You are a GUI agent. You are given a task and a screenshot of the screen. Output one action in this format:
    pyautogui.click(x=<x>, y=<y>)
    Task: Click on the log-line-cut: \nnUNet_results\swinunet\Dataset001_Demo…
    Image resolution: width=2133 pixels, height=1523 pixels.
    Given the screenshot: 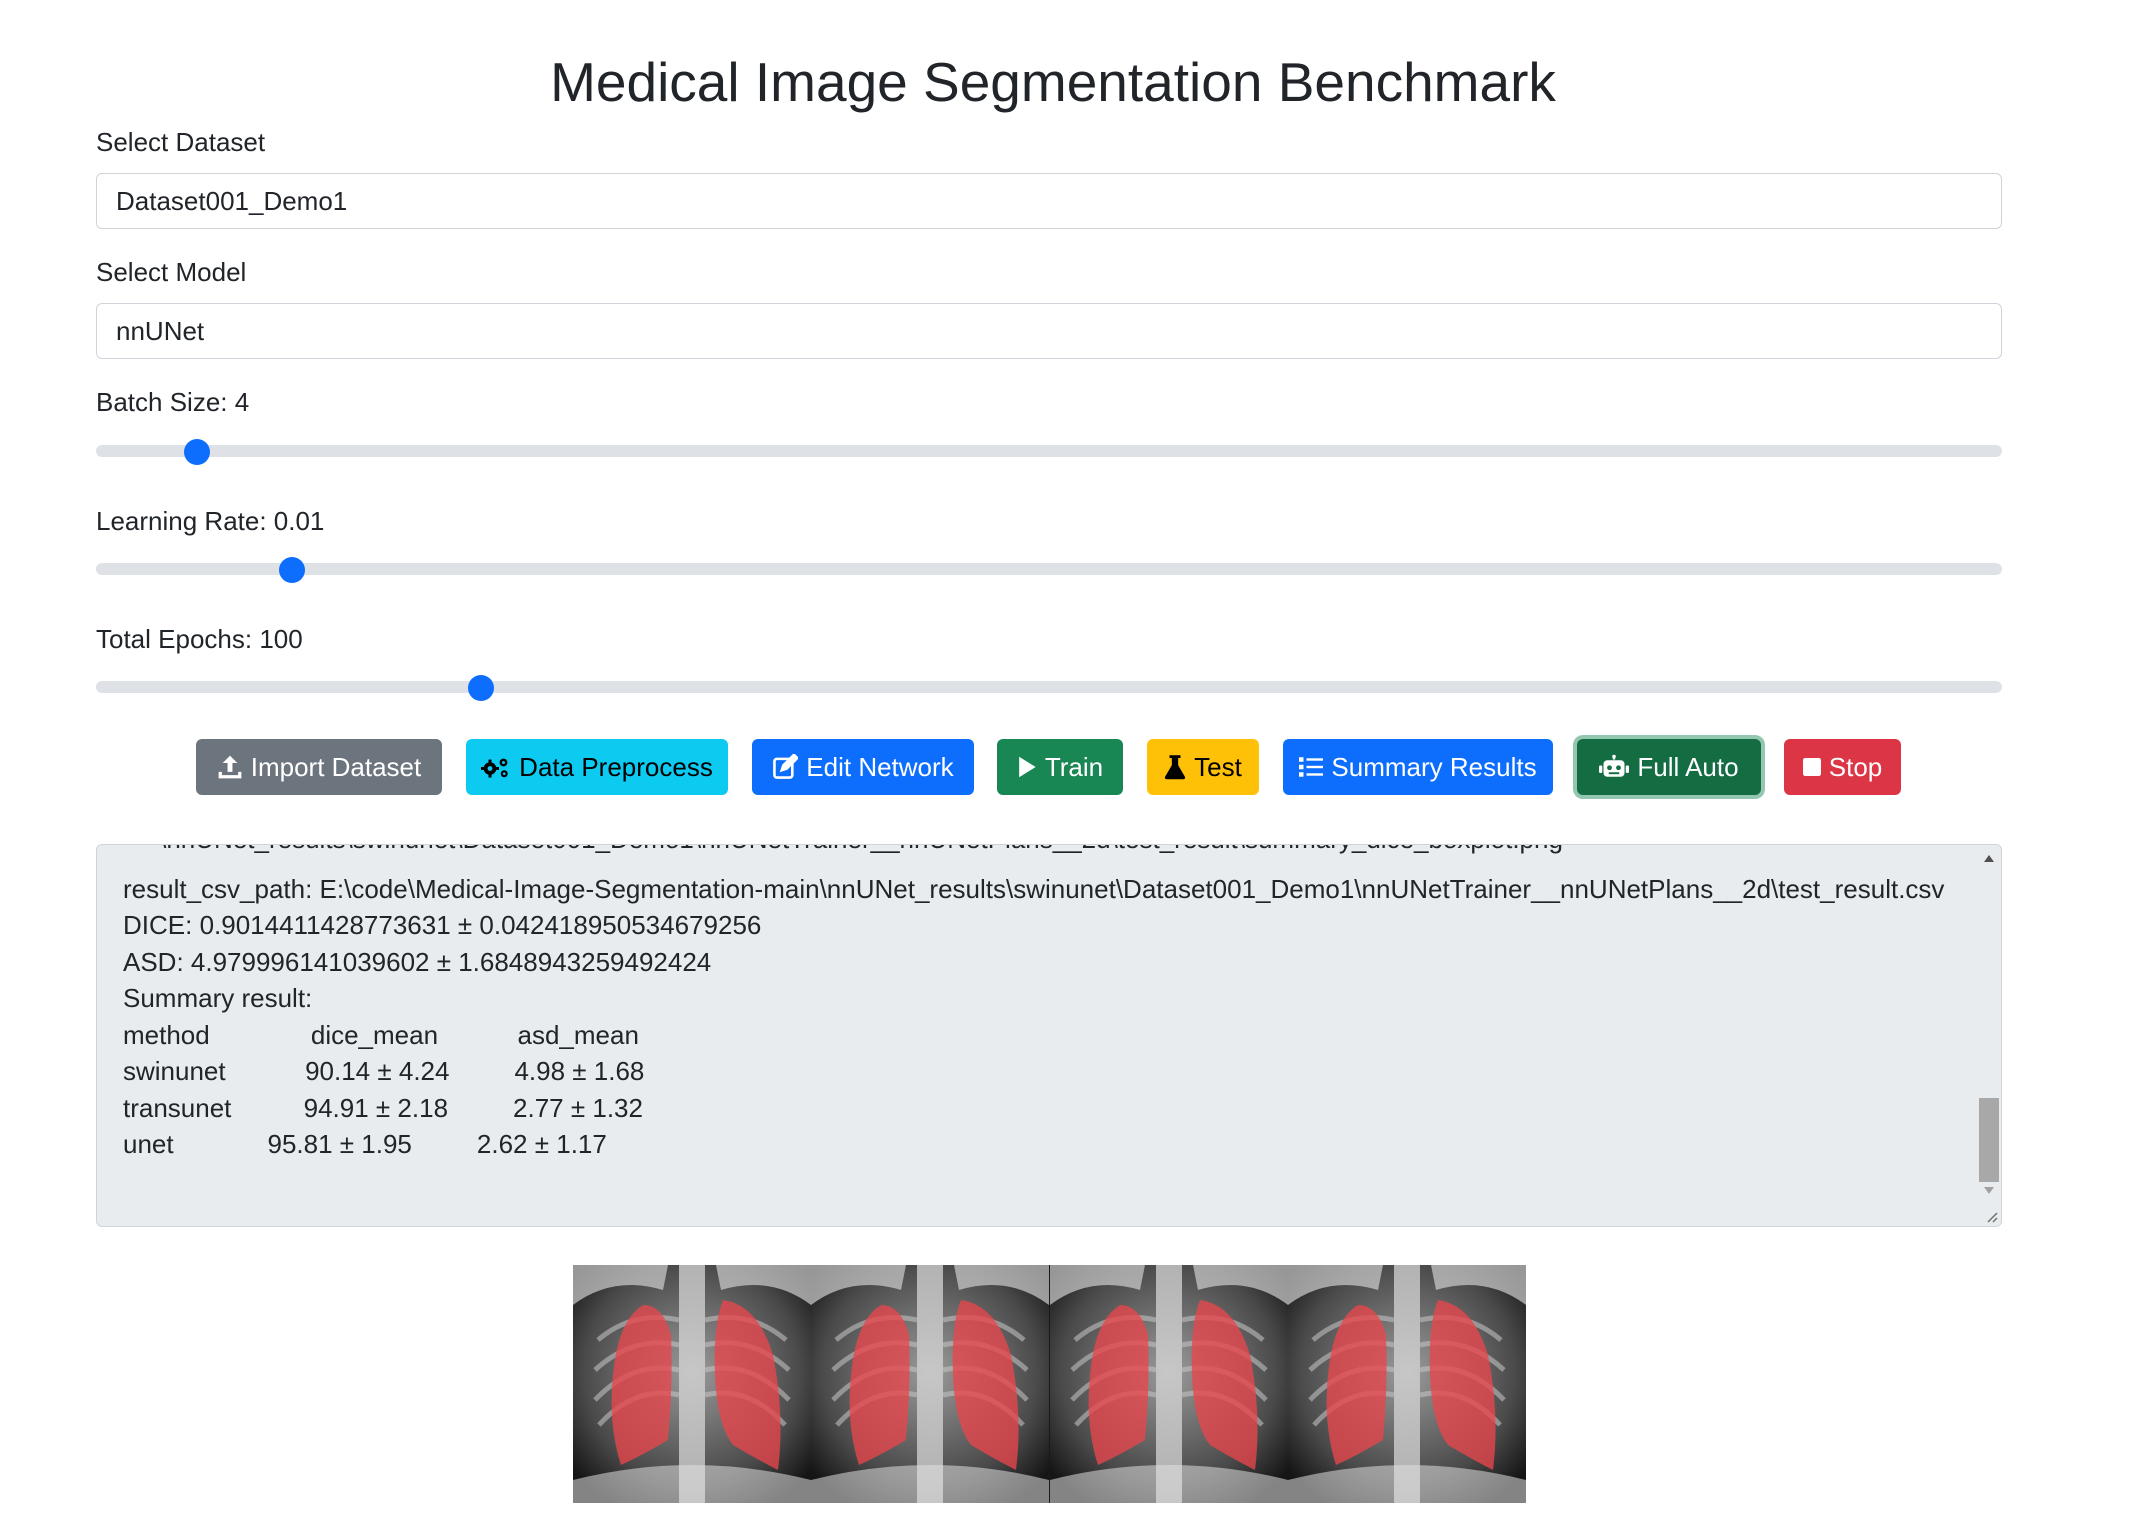 What is the action you would take?
    pyautogui.click(x=843, y=851)
    